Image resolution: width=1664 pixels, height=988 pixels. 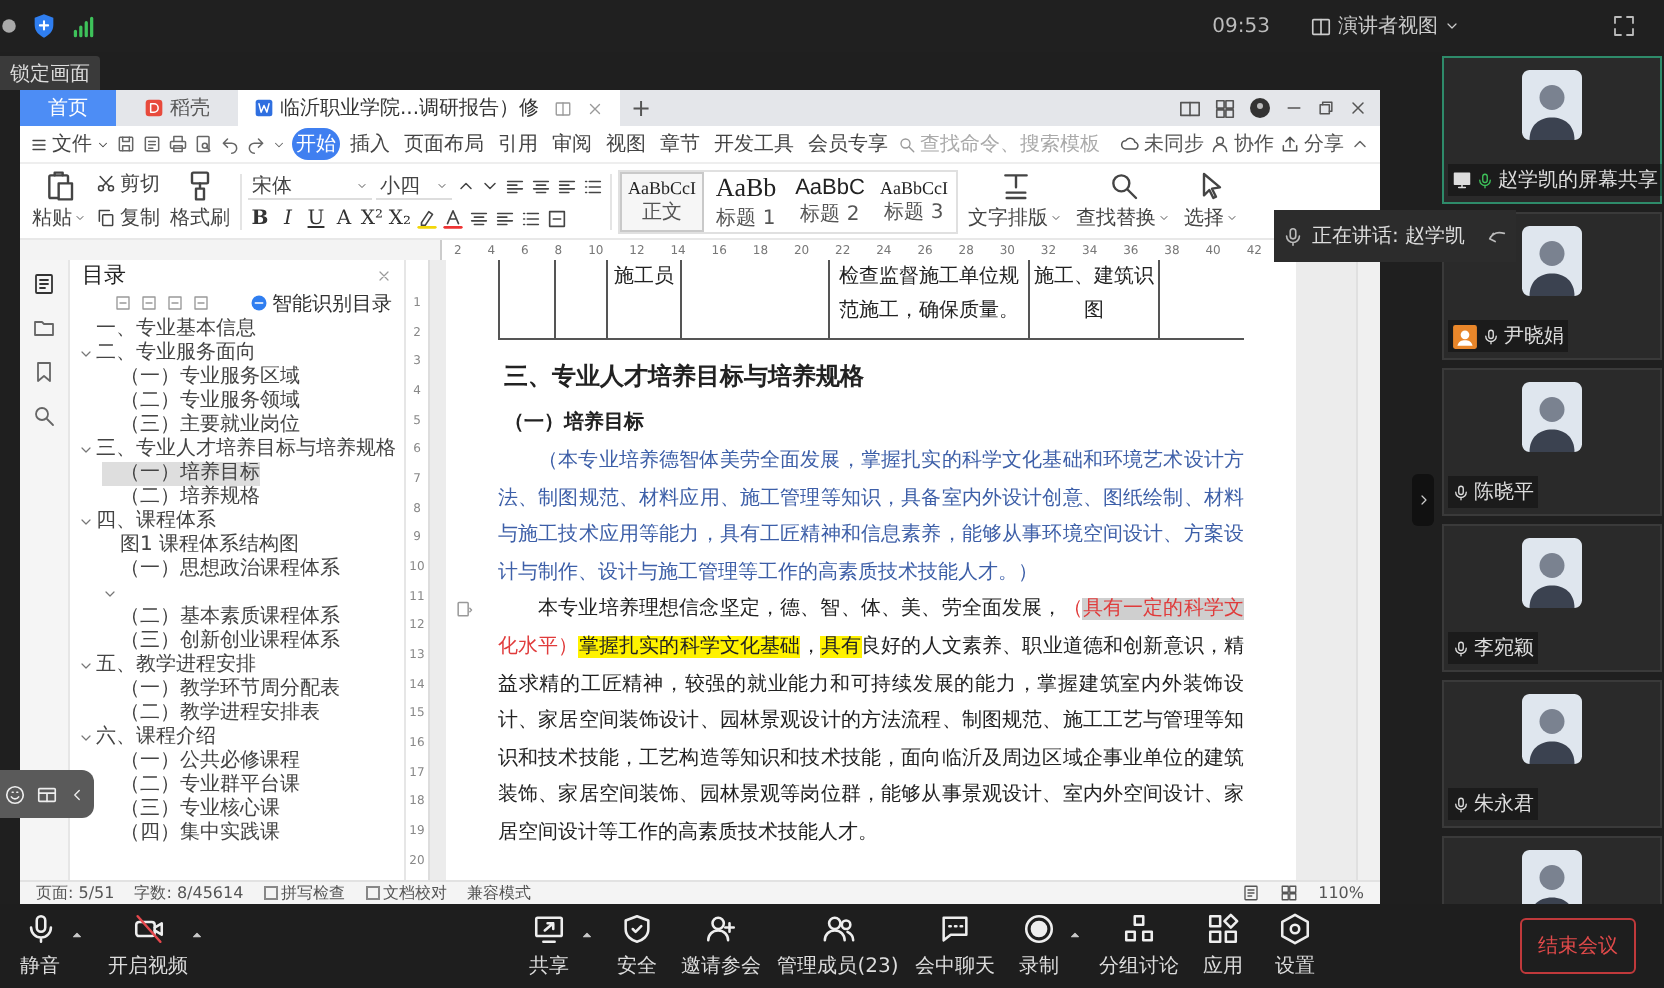 I want to click on clock-time: 09:53, so click(x=1241, y=26).